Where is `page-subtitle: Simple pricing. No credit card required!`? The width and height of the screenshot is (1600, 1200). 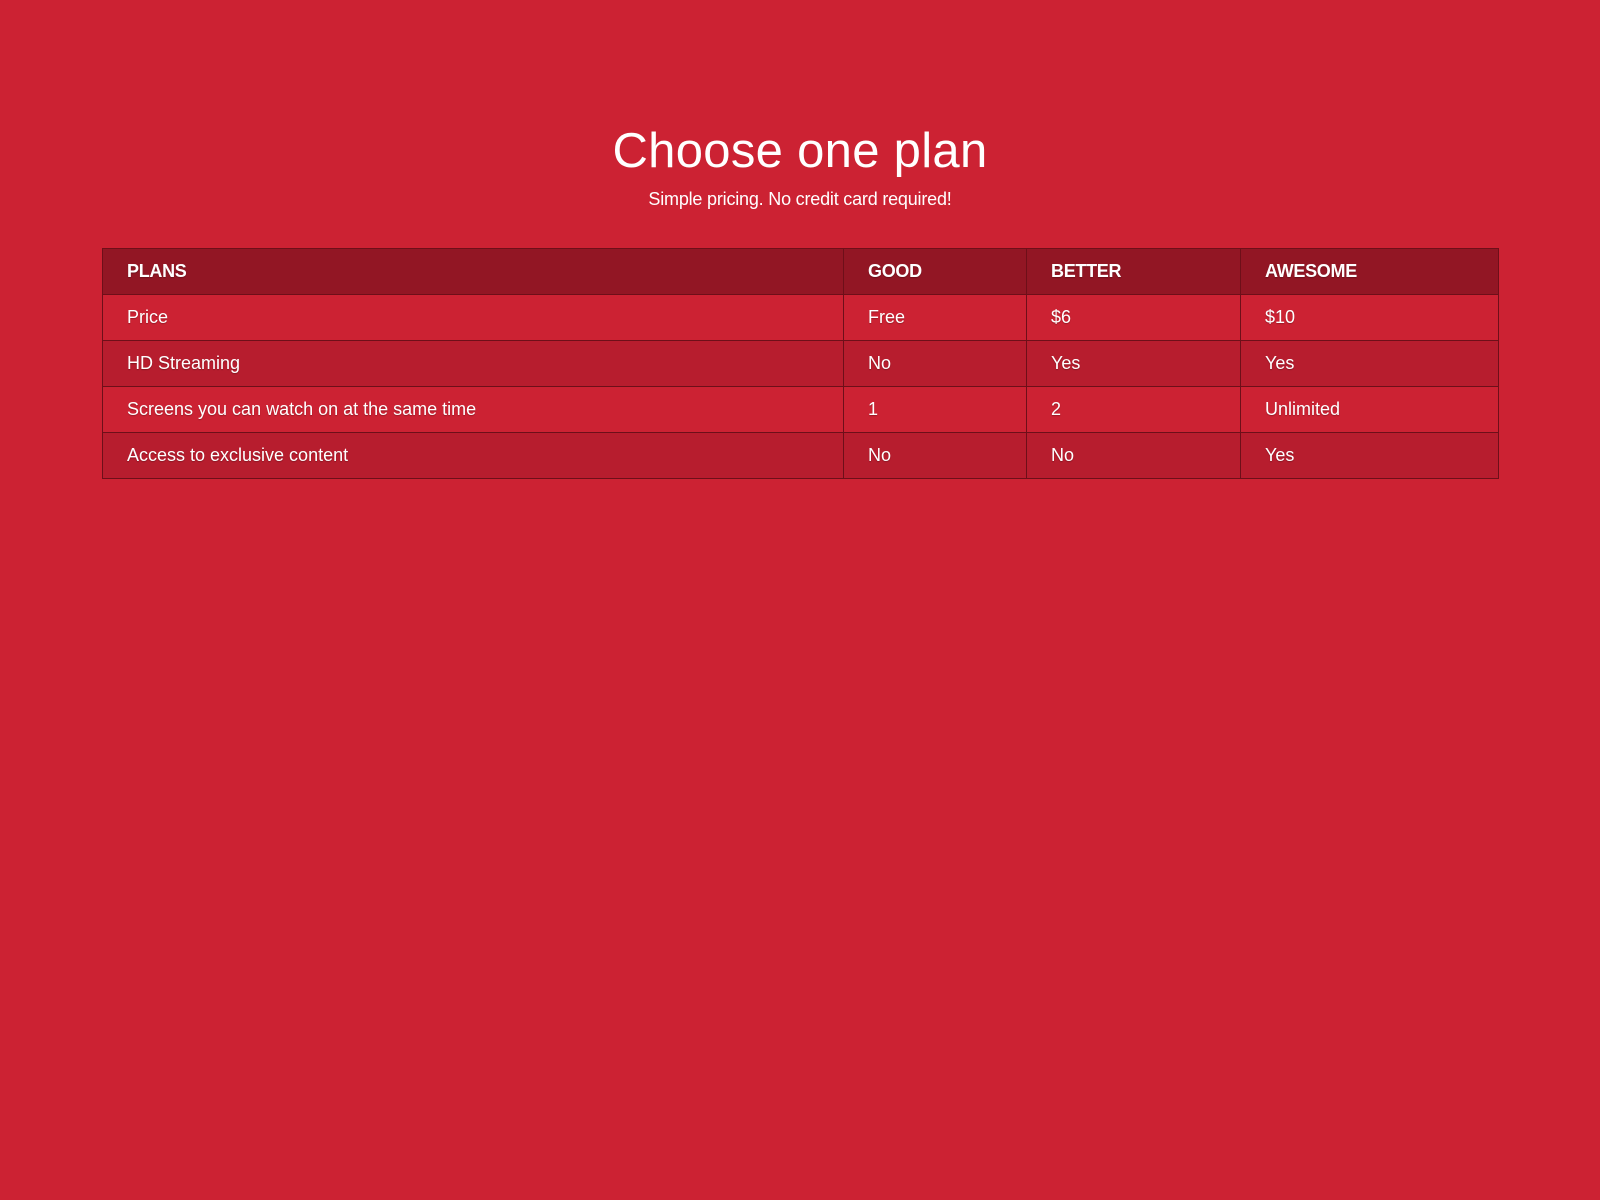 page-subtitle: Simple pricing. No credit card required! is located at coordinates (800, 199).